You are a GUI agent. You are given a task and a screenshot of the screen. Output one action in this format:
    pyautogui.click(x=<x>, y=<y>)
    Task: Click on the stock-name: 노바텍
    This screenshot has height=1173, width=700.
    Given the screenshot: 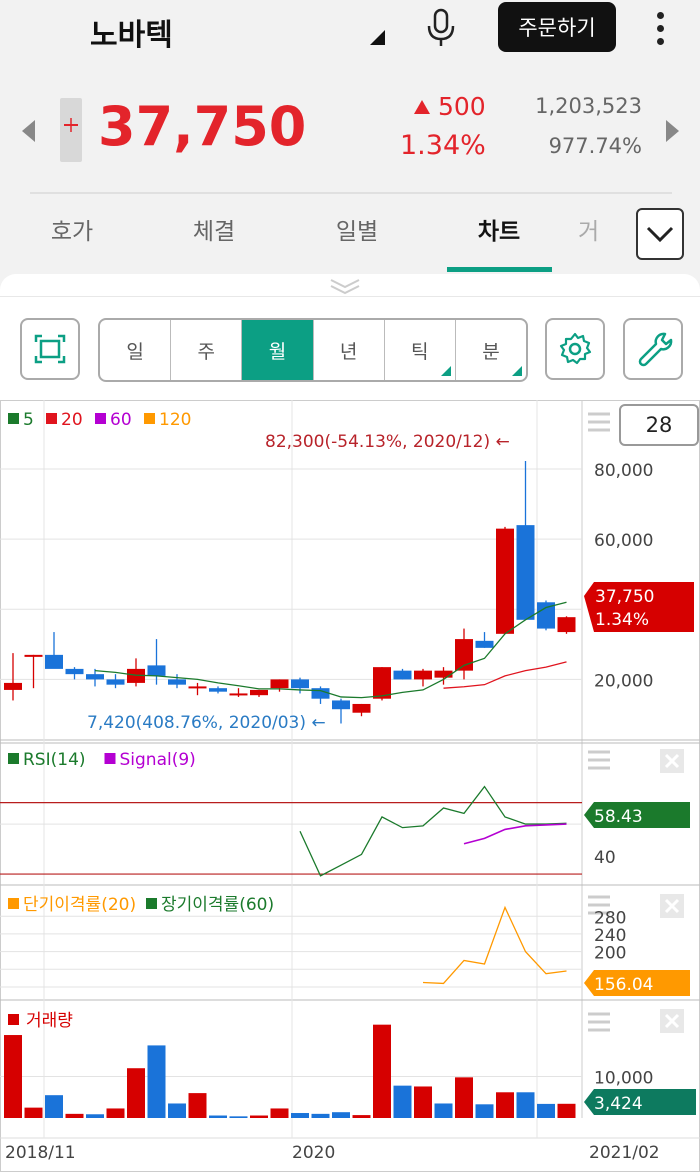 What is the action you would take?
    pyautogui.click(x=131, y=32)
    